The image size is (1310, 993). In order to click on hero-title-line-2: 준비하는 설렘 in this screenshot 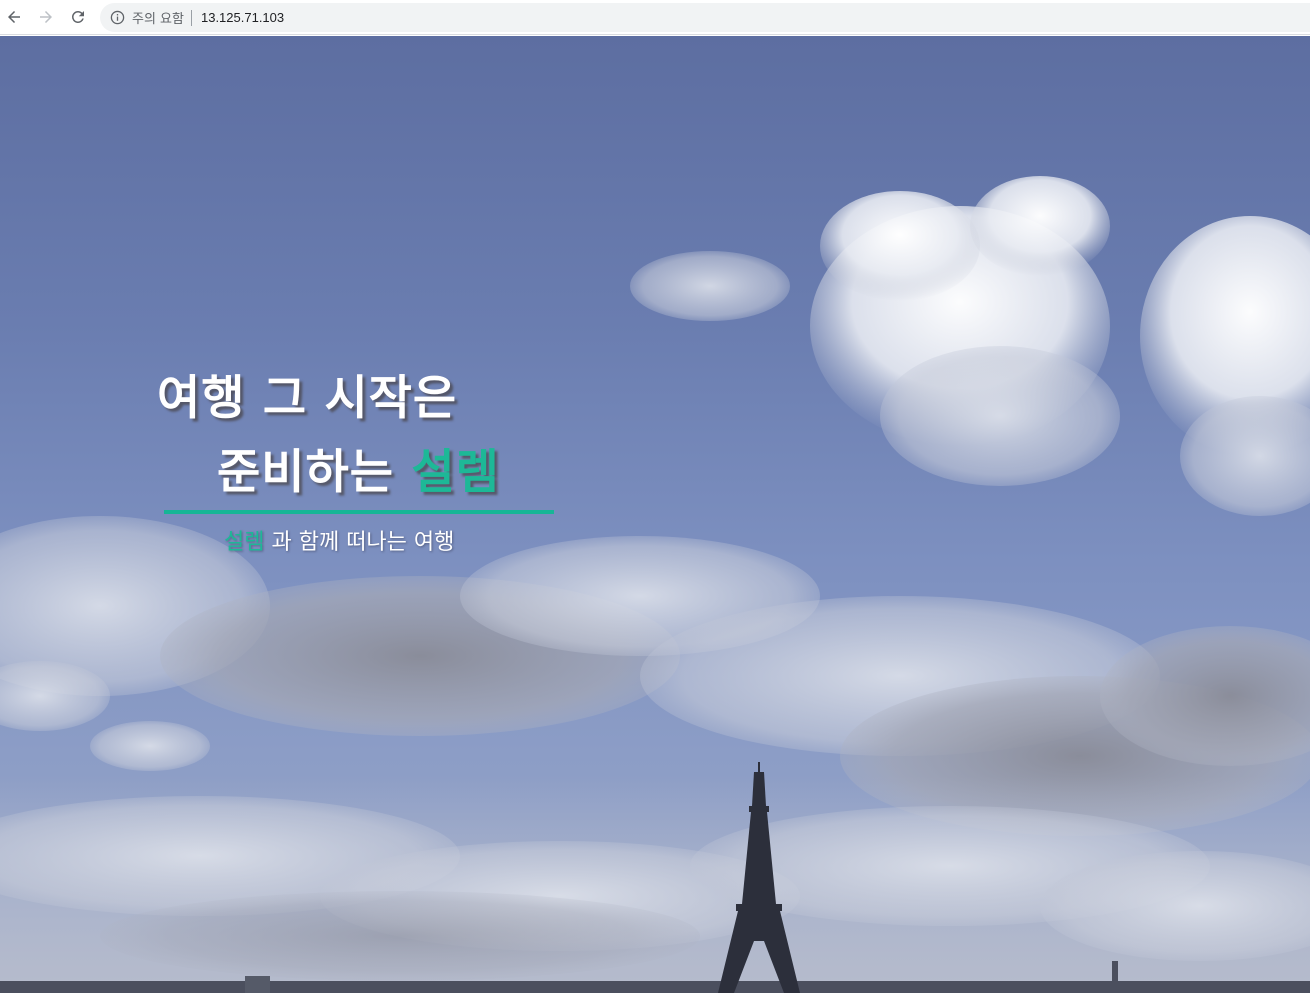, I will do `click(328, 473)`.